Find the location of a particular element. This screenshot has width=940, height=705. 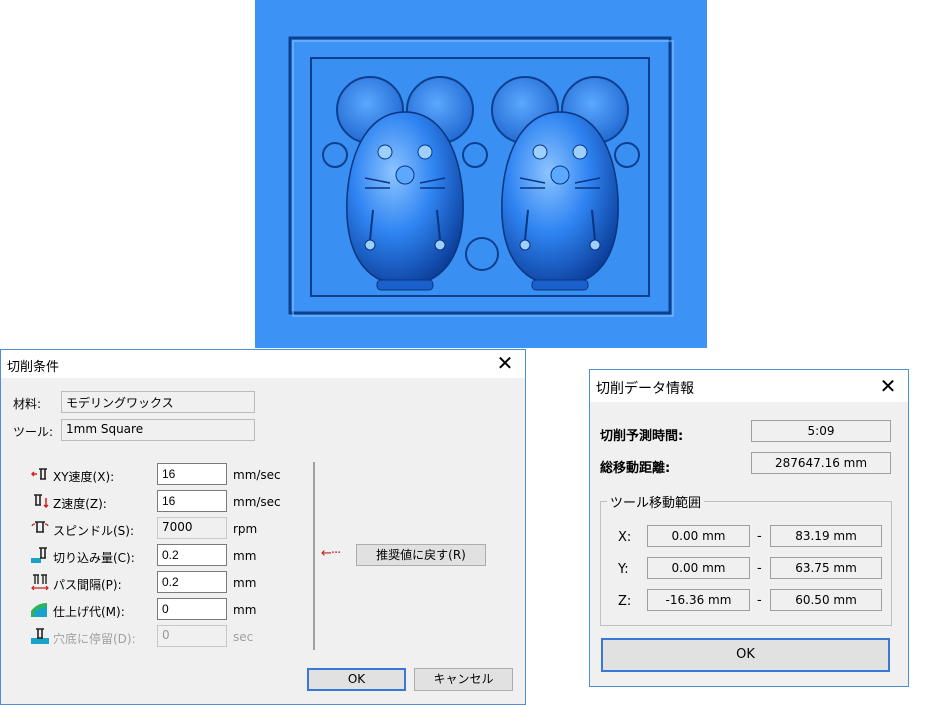

hole-dwell-unit: sec is located at coordinates (243, 637).